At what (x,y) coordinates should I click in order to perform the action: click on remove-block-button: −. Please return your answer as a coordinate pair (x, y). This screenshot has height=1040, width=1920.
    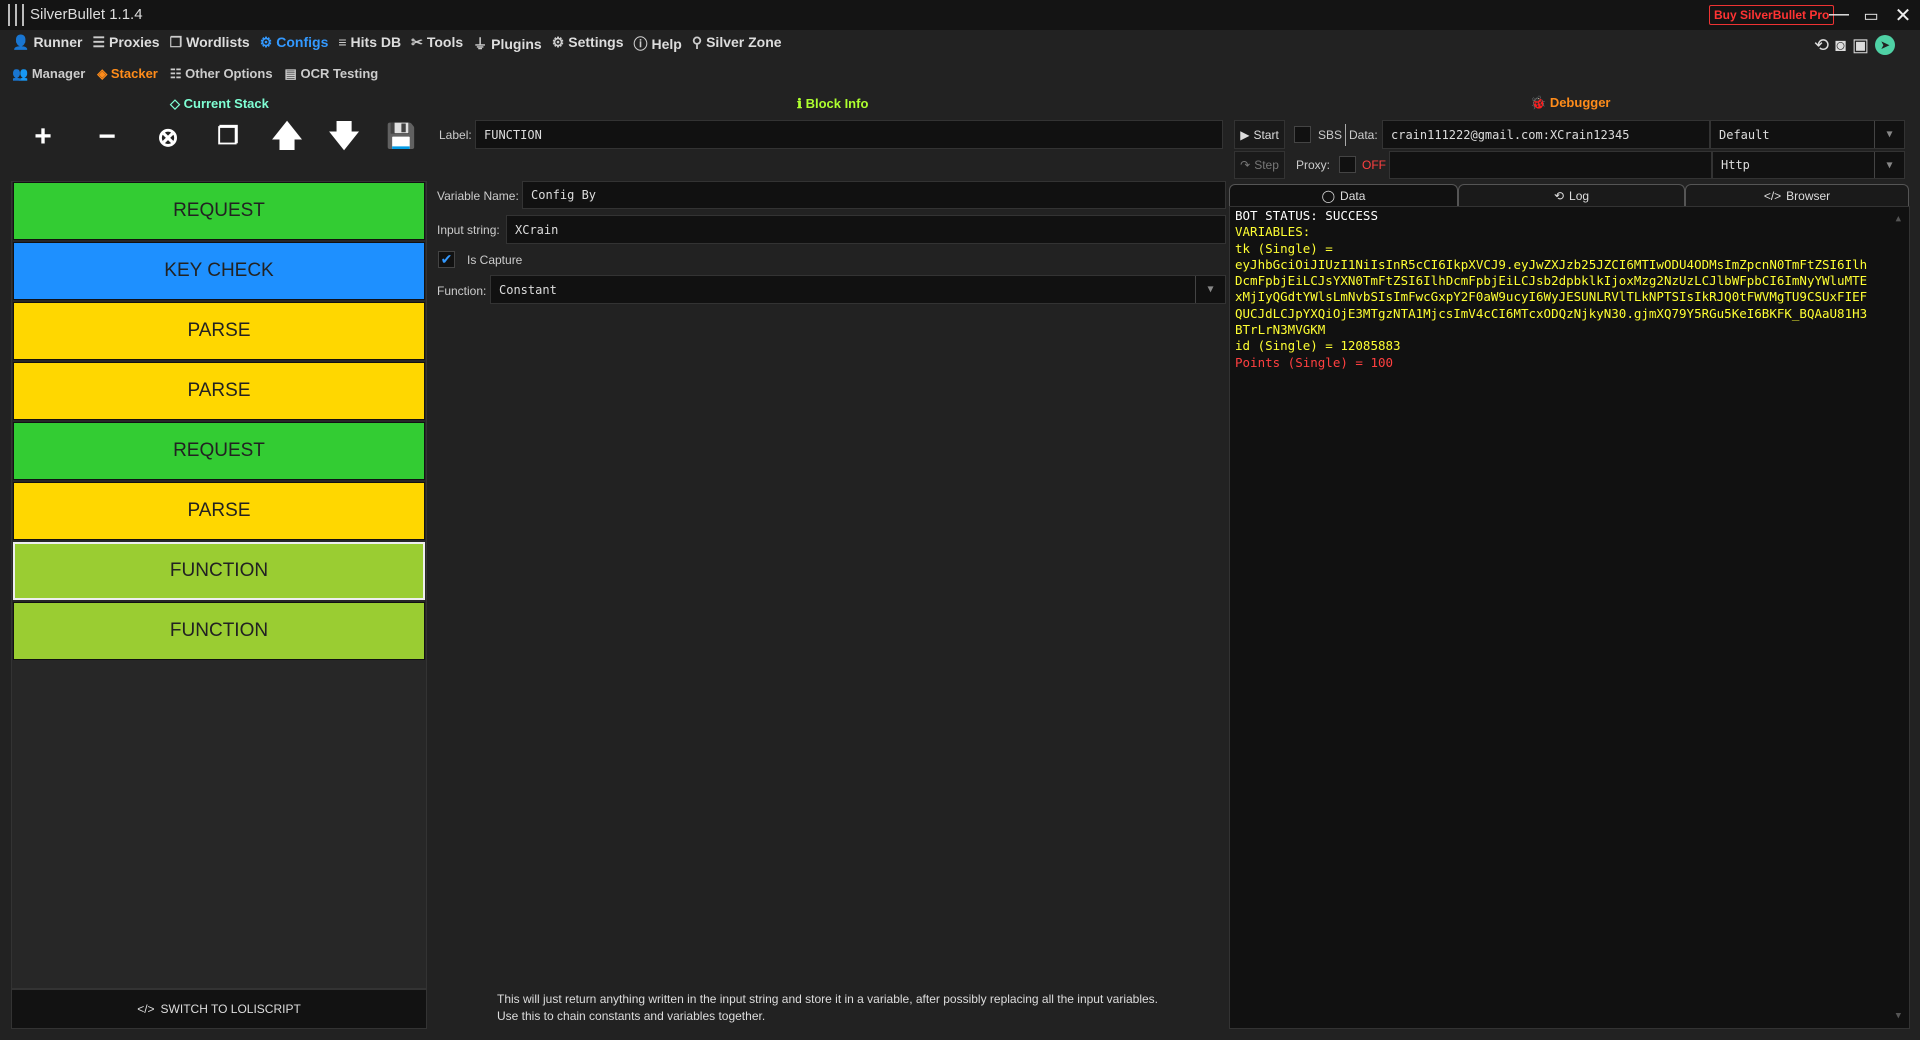
    Looking at the image, I should click on (107, 137).